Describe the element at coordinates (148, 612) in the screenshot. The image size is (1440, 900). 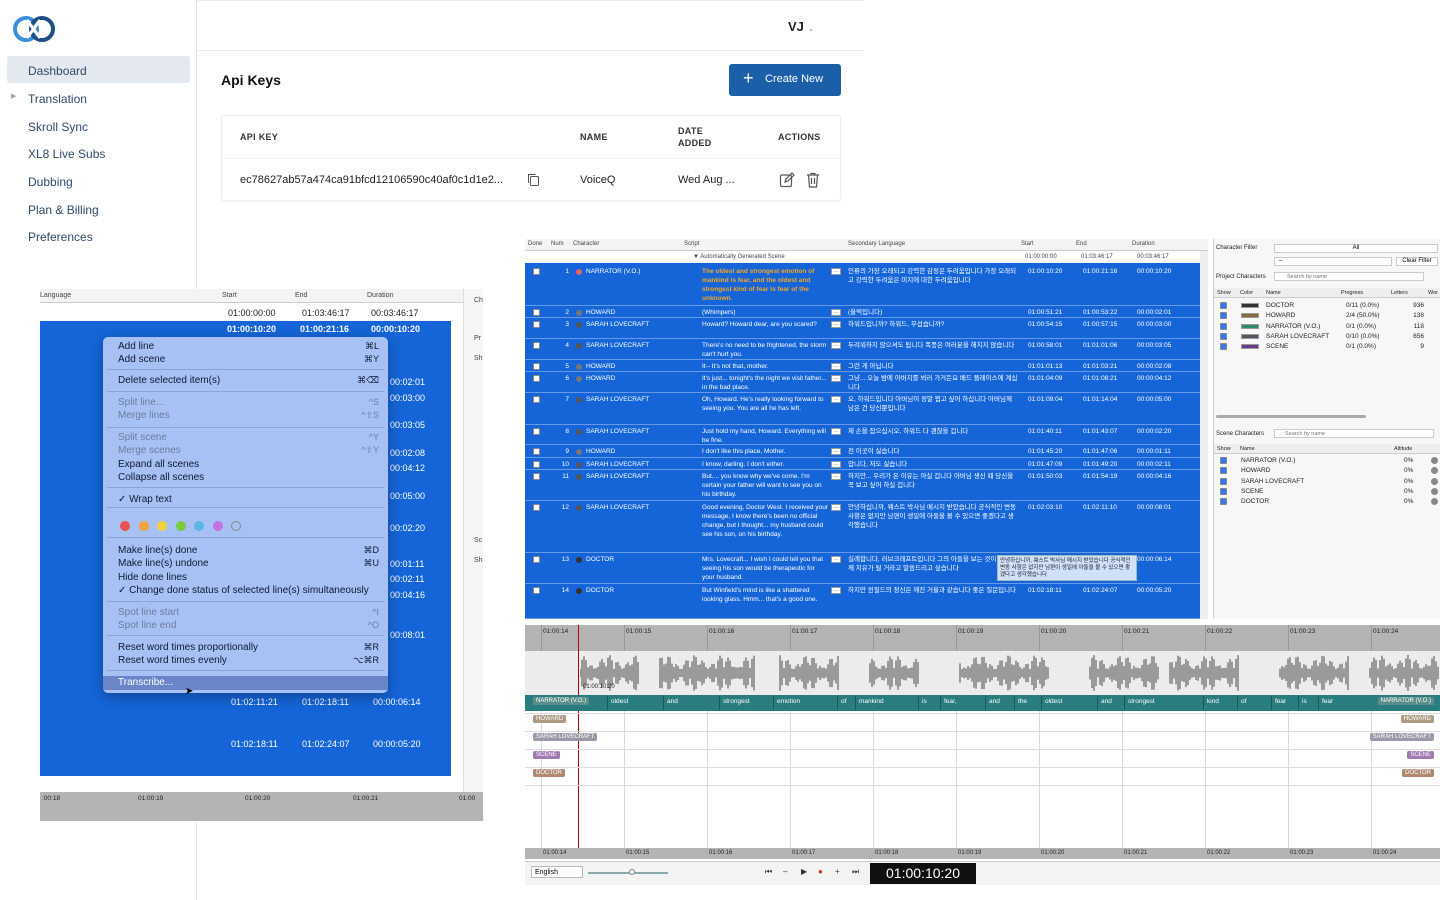
I see `menu-item-spot-line-start: Spot line start` at that location.